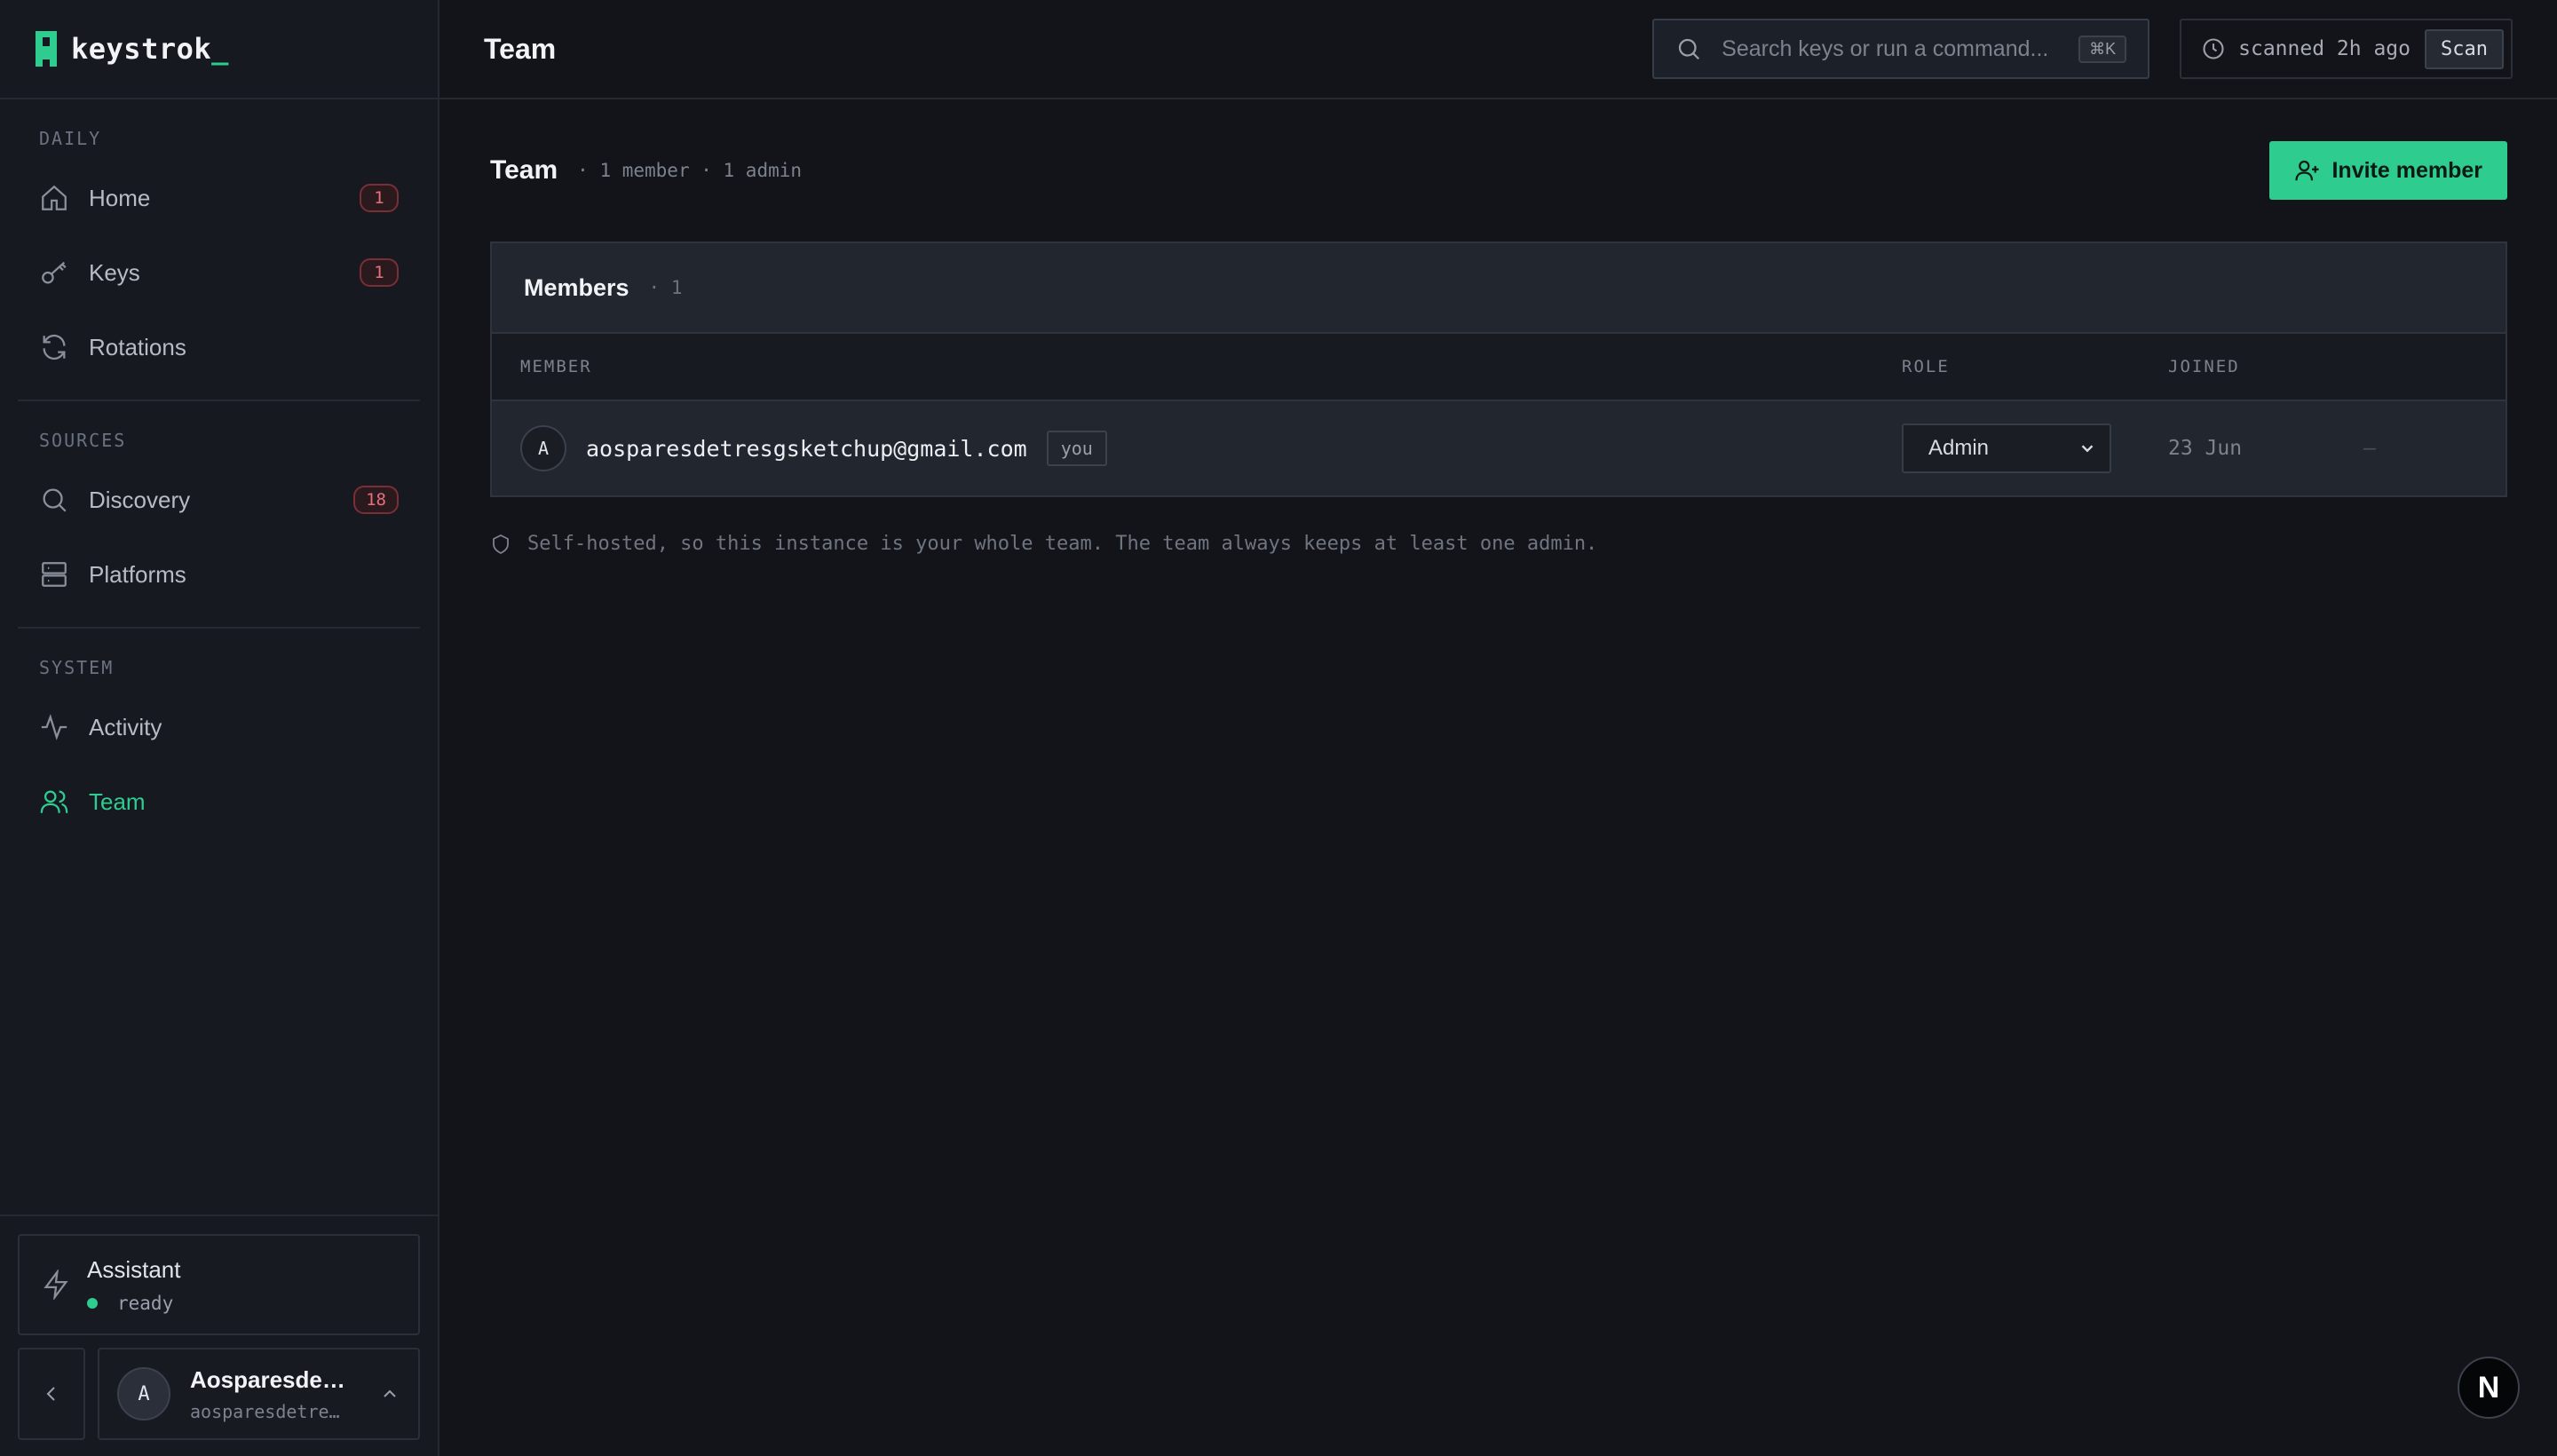  I want to click on nav-section-system: SYSTEM Activity Team, so click(219, 729).